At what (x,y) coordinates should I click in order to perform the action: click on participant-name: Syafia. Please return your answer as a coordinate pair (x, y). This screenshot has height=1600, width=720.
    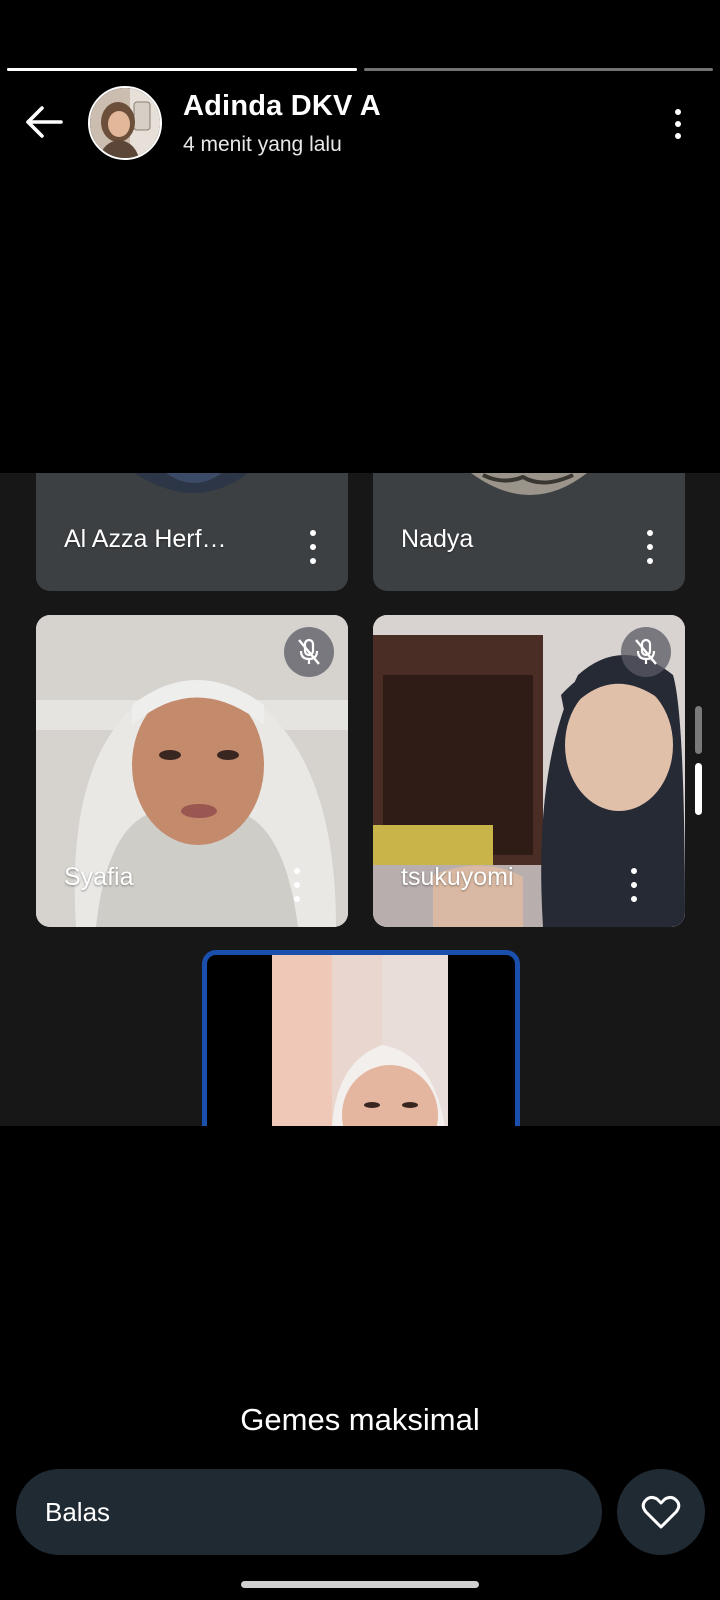
    Looking at the image, I should click on (99, 877).